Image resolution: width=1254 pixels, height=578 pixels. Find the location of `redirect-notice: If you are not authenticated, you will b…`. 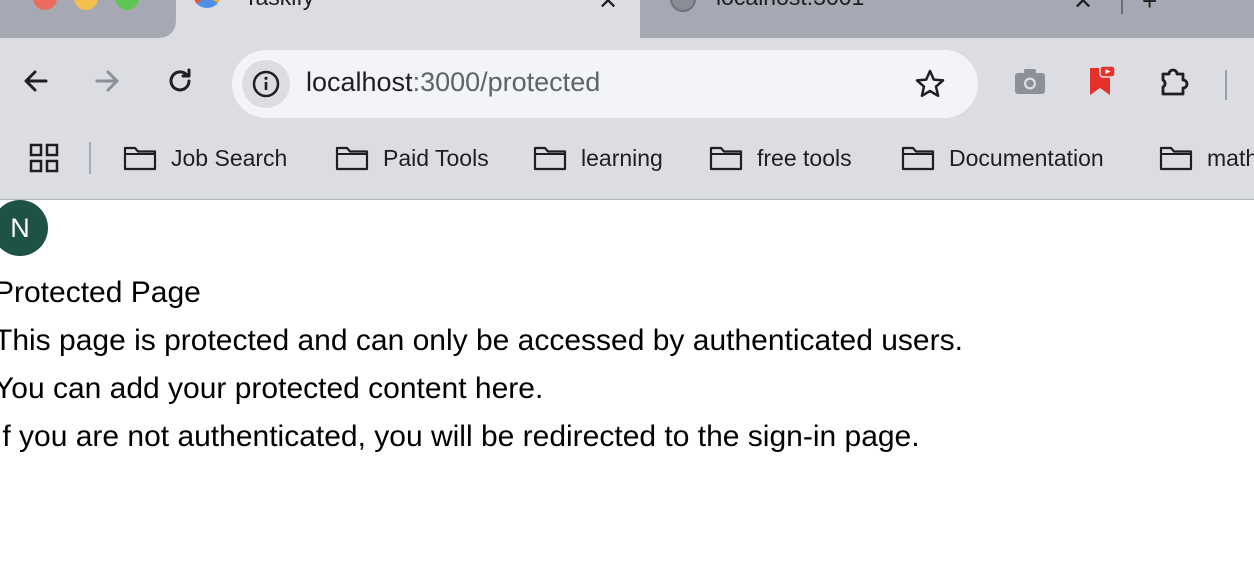

redirect-notice: If you are not authenticated, you will b… is located at coordinates (460, 436).